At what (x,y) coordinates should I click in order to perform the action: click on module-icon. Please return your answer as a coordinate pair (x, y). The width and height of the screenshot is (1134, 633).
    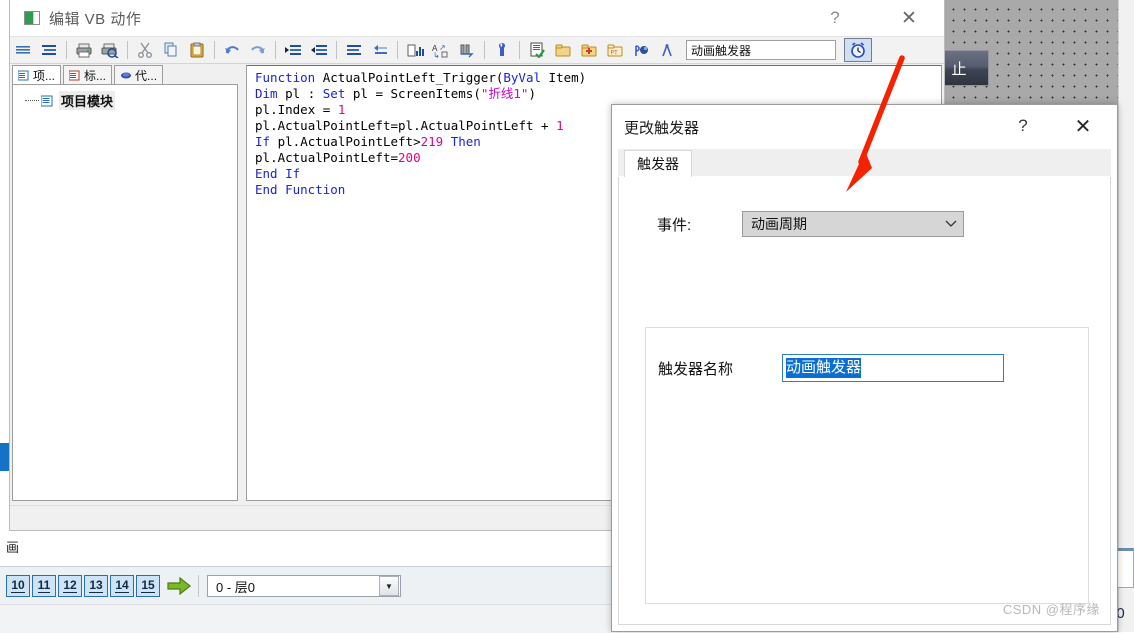
    Looking at the image, I should click on (47, 101).